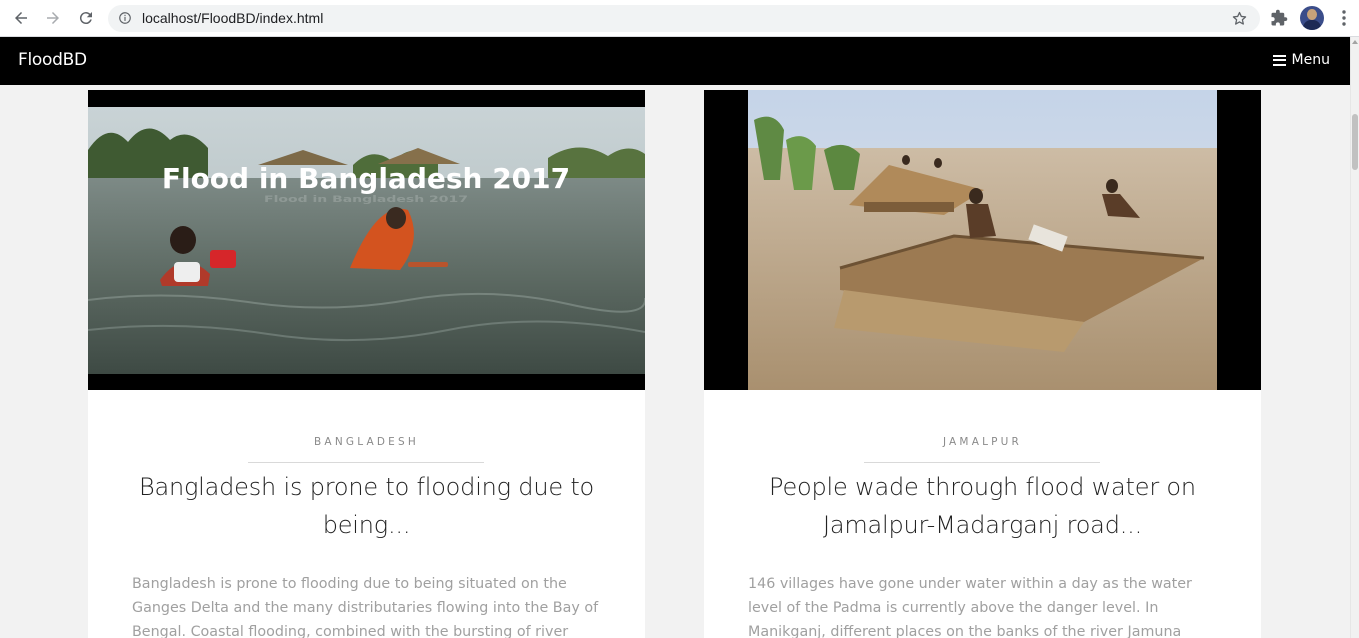  Describe the element at coordinates (1344, 18) in the screenshot. I see `kebab-menu-icon` at that location.